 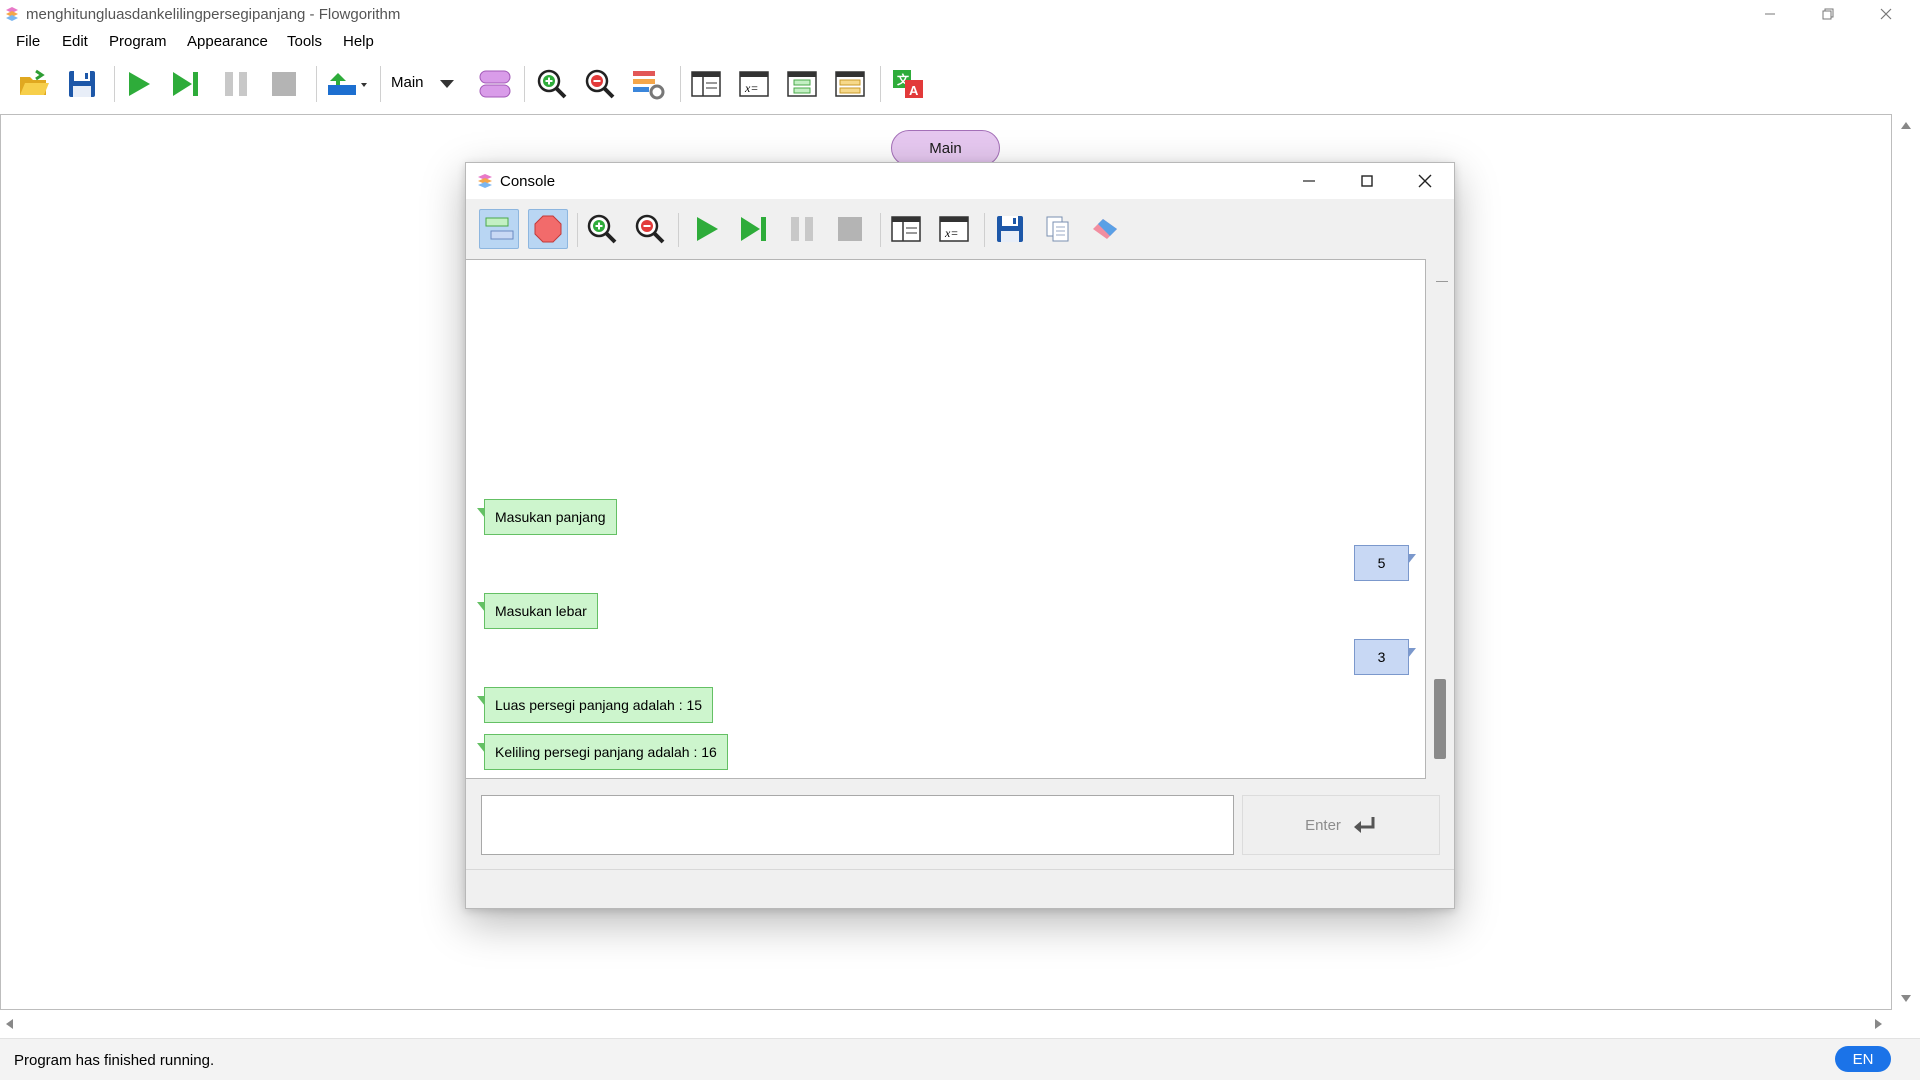 I want to click on step-button, so click(x=186, y=84).